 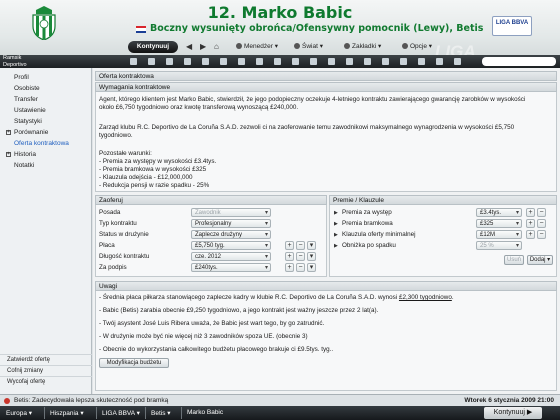 I want to click on board-limit-text: tygodniowo., so click(x=116, y=135).